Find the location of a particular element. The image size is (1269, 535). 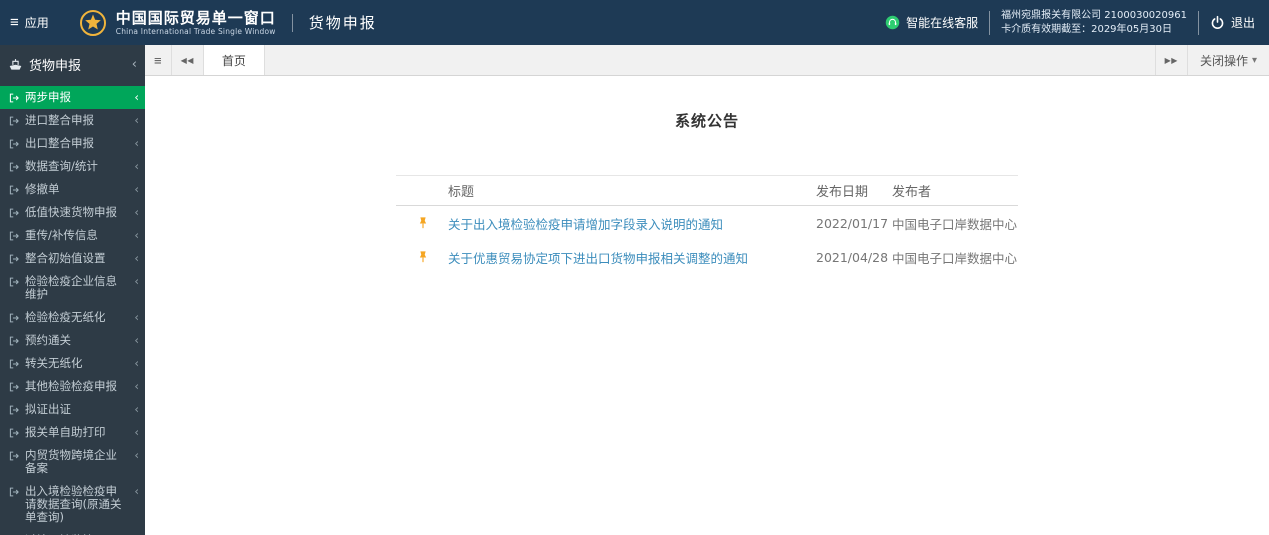

sidebar-item-export-integrated-declaration: 出口整合申报 ‹ is located at coordinates (72, 143).